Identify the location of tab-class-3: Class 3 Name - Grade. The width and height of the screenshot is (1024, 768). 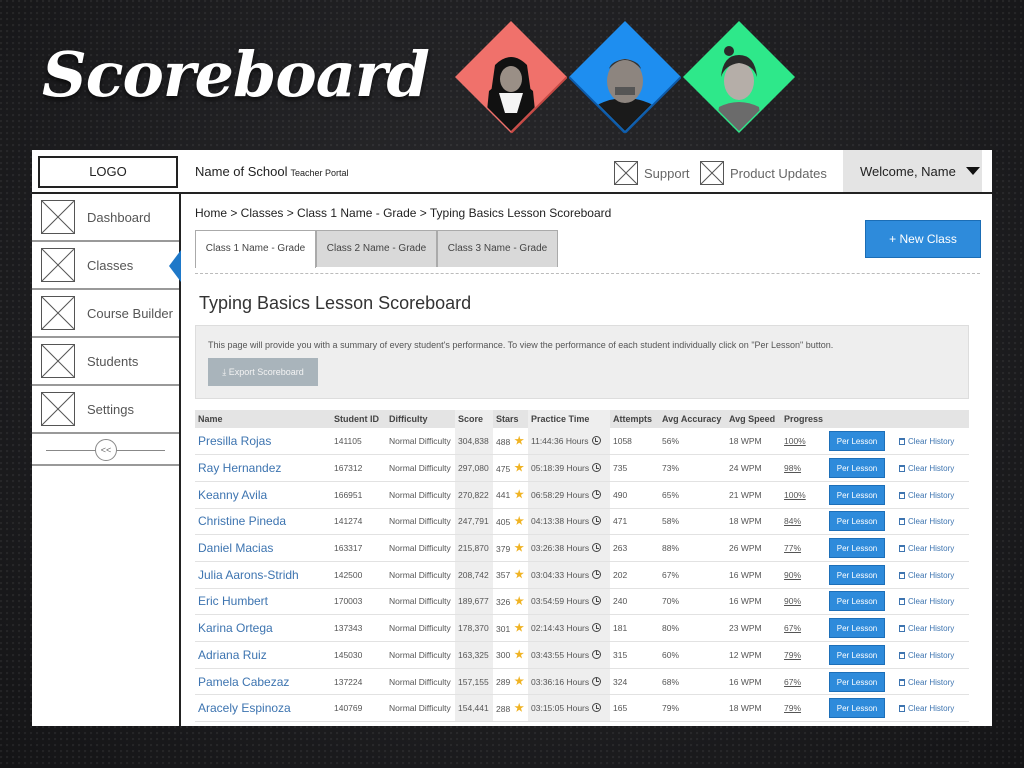
(497, 248).